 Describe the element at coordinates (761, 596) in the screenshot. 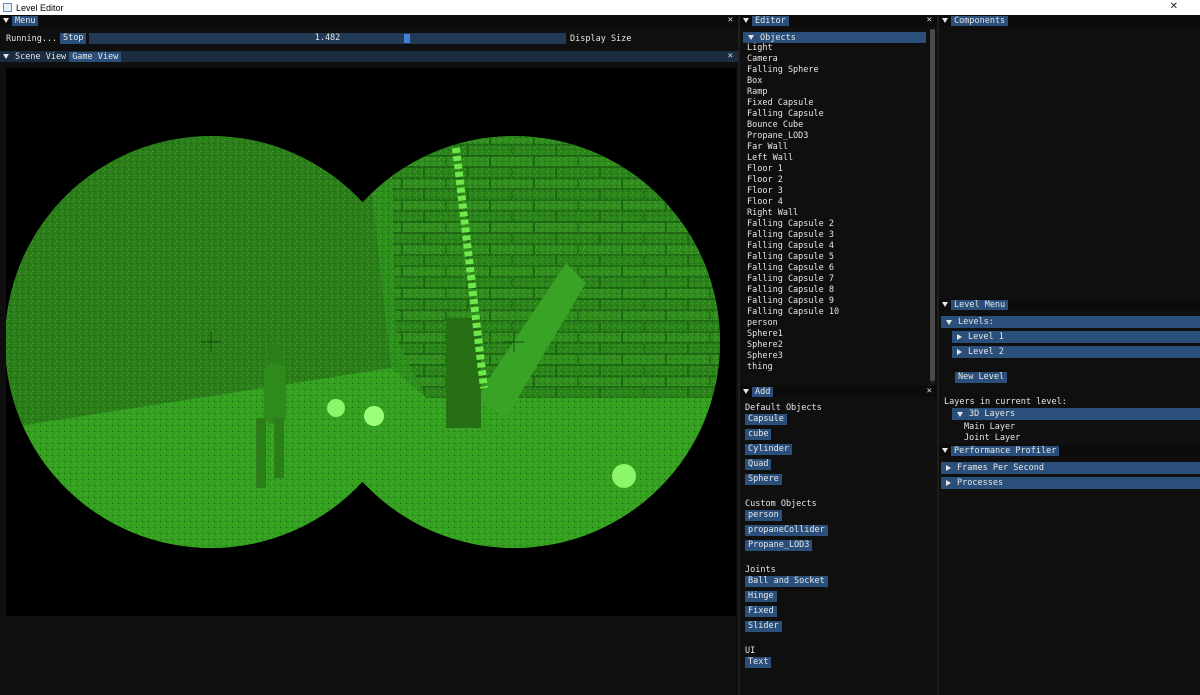

I see `add-joint-button: Hinge` at that location.